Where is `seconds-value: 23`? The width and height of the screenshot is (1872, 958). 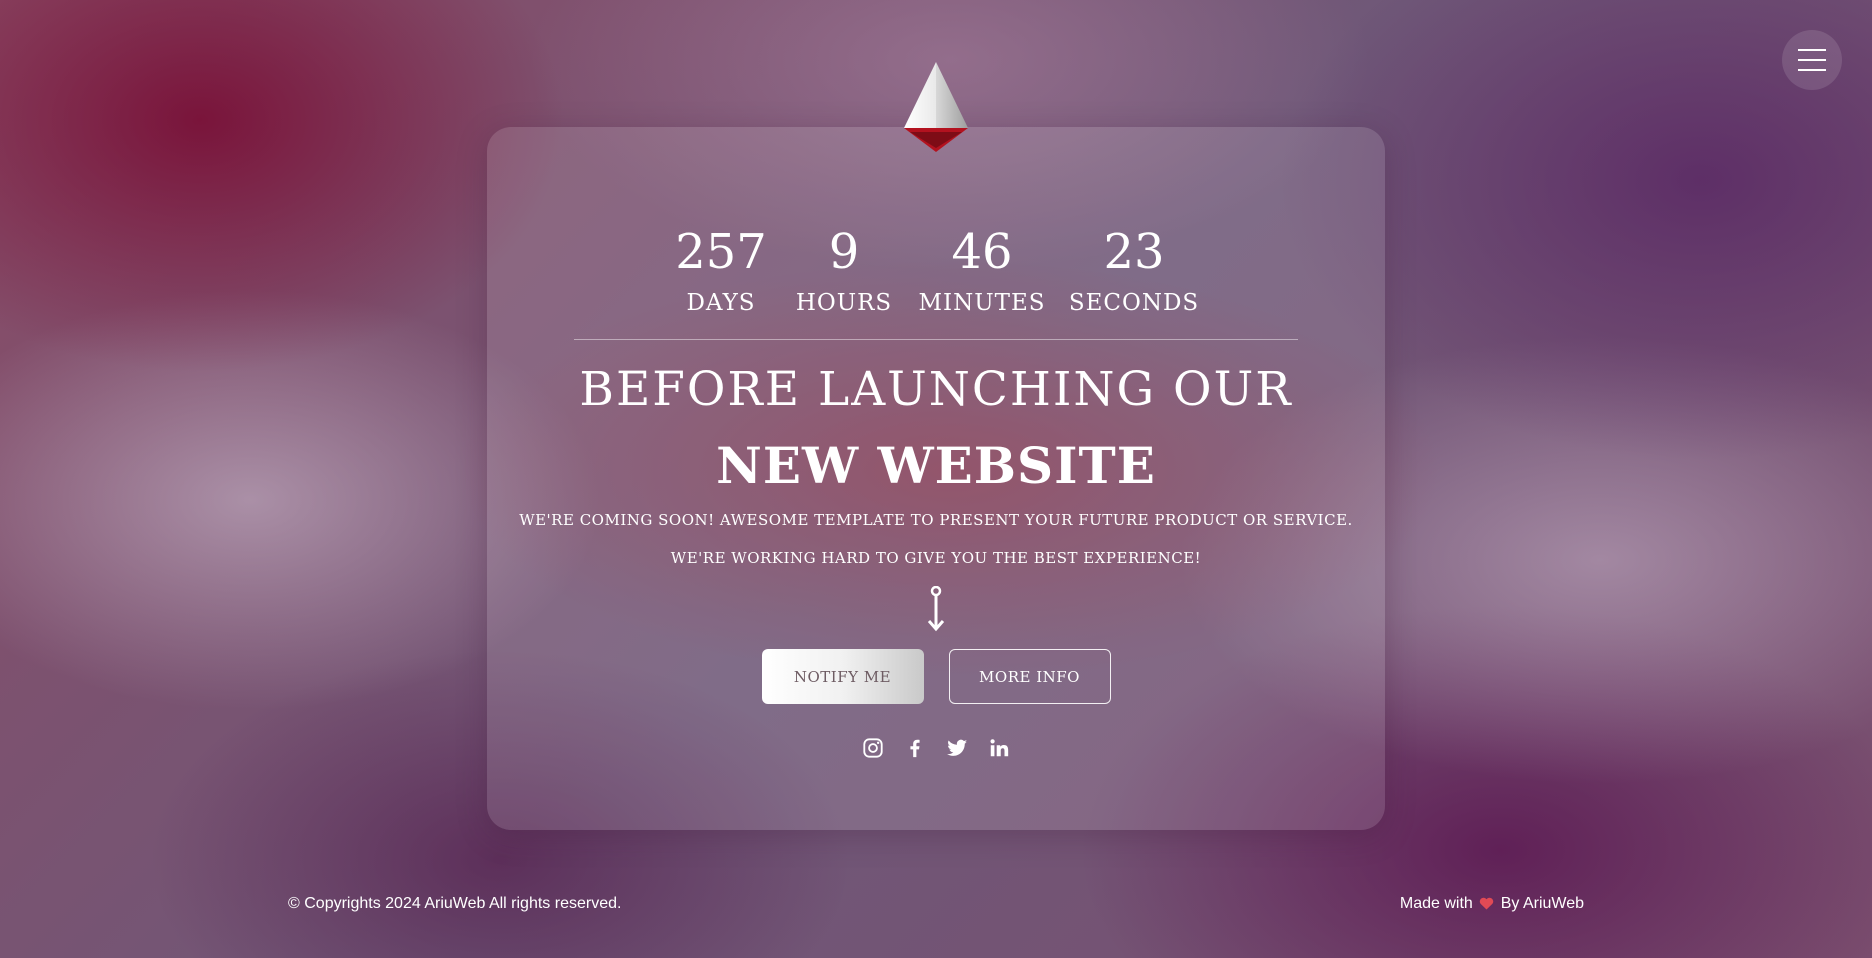
seconds-value: 23 is located at coordinates (1134, 252).